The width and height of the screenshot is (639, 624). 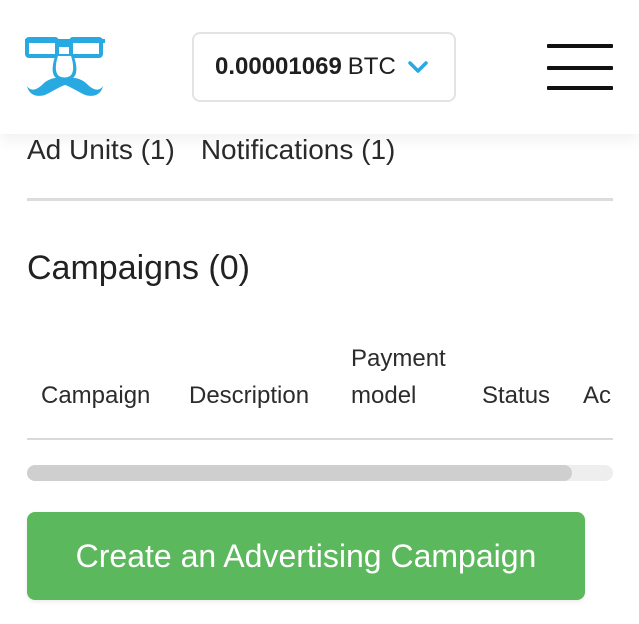 I want to click on balance-dropdown: 0.00001069 BTC, so click(x=324, y=67).